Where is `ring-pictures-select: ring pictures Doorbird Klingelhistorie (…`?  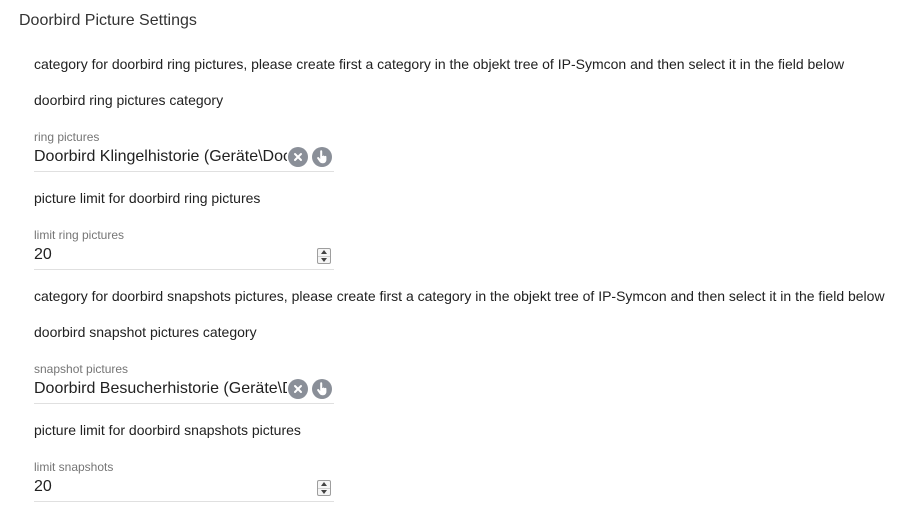 ring-pictures-select: ring pictures Doorbird Klingelhistorie (… is located at coordinates (184, 150).